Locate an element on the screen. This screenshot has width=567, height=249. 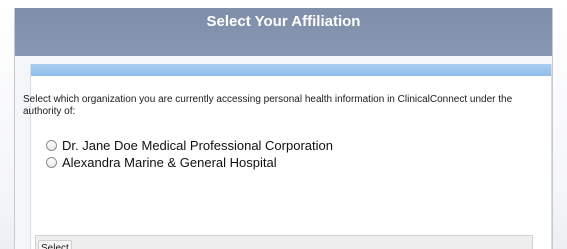
affiliation-option-2: Alexandra Marine & General Hospital is located at coordinates (189, 162).